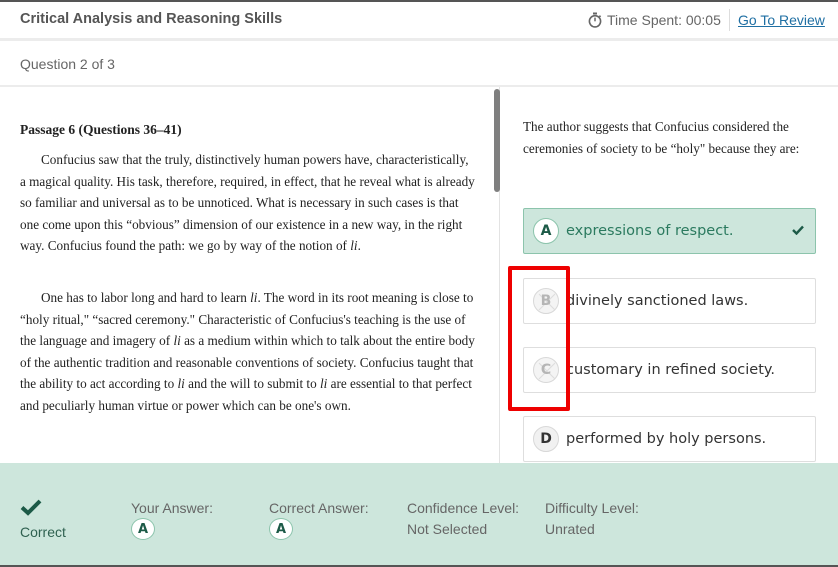 This screenshot has width=838, height=567. I want to click on answer-option-d: D performed by holy persons., so click(669, 439).